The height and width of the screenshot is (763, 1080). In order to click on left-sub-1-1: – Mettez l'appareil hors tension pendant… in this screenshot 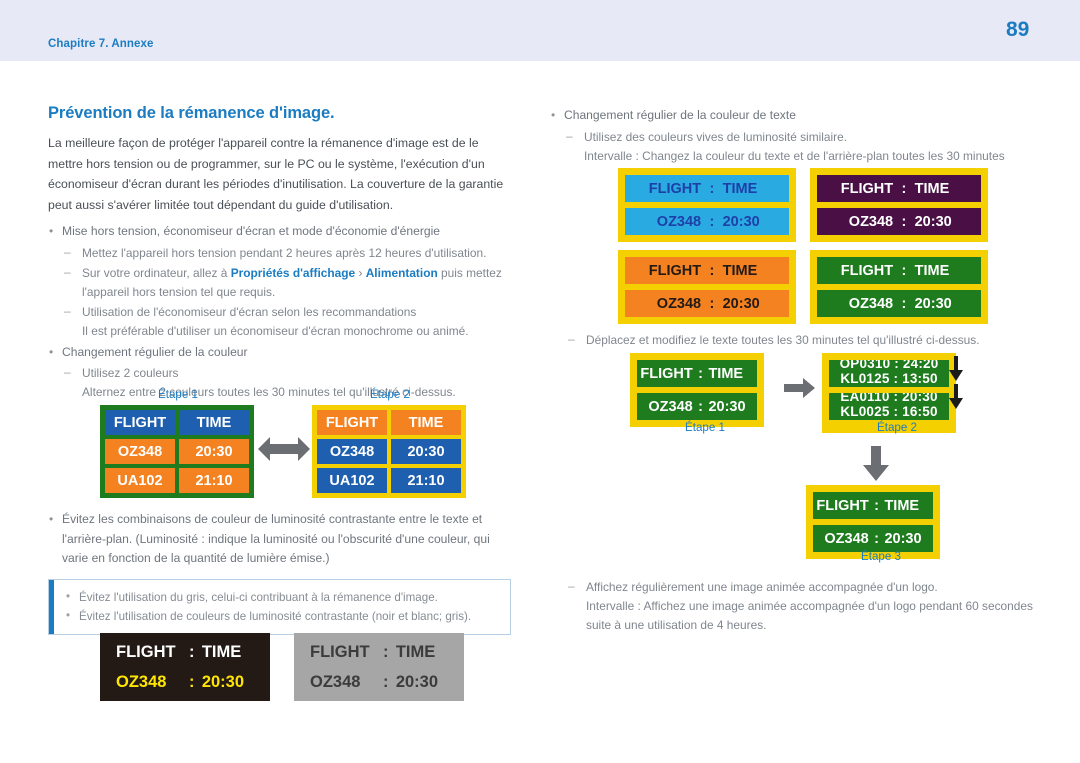, I will do `click(290, 253)`.